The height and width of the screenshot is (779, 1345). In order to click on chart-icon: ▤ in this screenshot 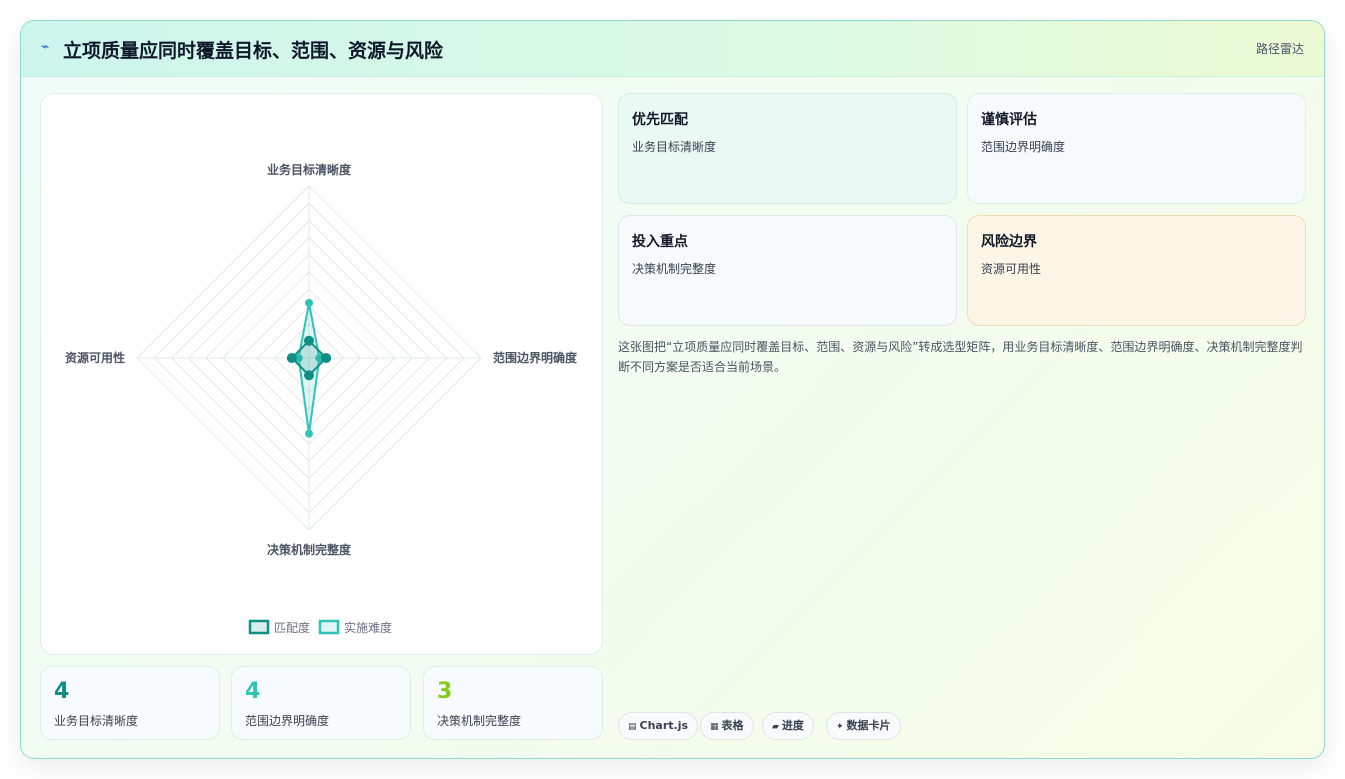, I will do `click(632, 727)`.